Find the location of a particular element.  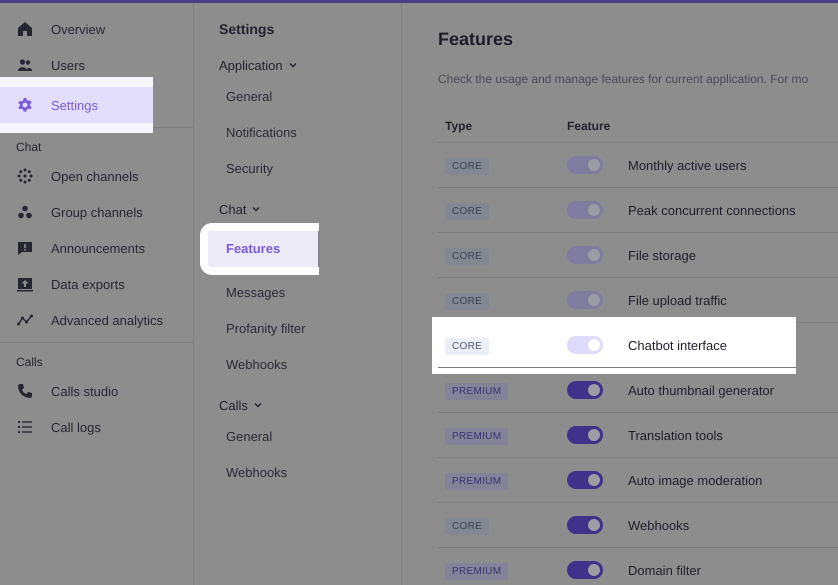

announcement-icon is located at coordinates (25, 248).